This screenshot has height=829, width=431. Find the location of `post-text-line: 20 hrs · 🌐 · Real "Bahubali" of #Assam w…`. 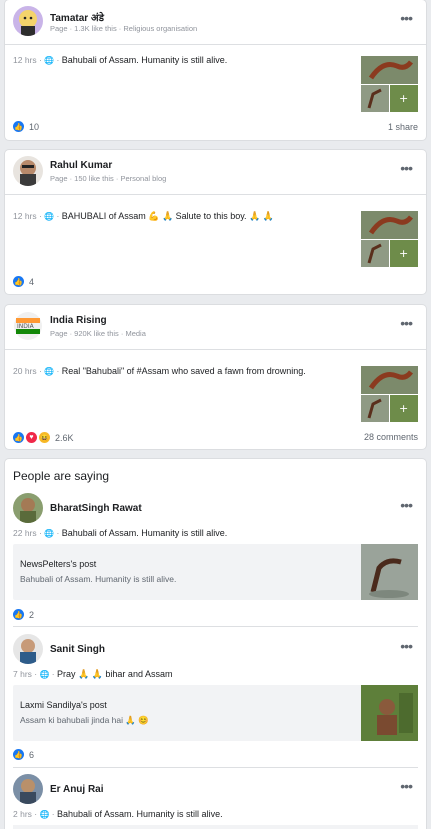

post-text-line: 20 hrs · 🌐 · Real "Bahubali" of #Assam w… is located at coordinates (159, 371).